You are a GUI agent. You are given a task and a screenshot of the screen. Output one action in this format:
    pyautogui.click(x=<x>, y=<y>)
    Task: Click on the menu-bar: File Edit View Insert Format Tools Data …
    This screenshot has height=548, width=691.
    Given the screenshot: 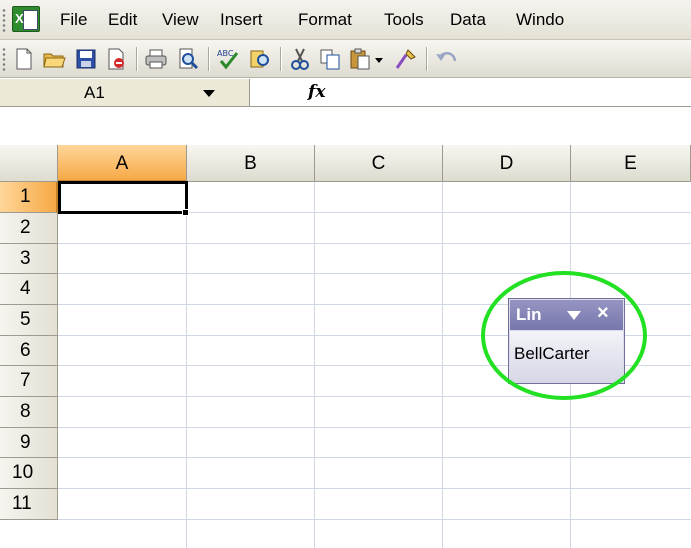 What is the action you would take?
    pyautogui.click(x=345, y=20)
    